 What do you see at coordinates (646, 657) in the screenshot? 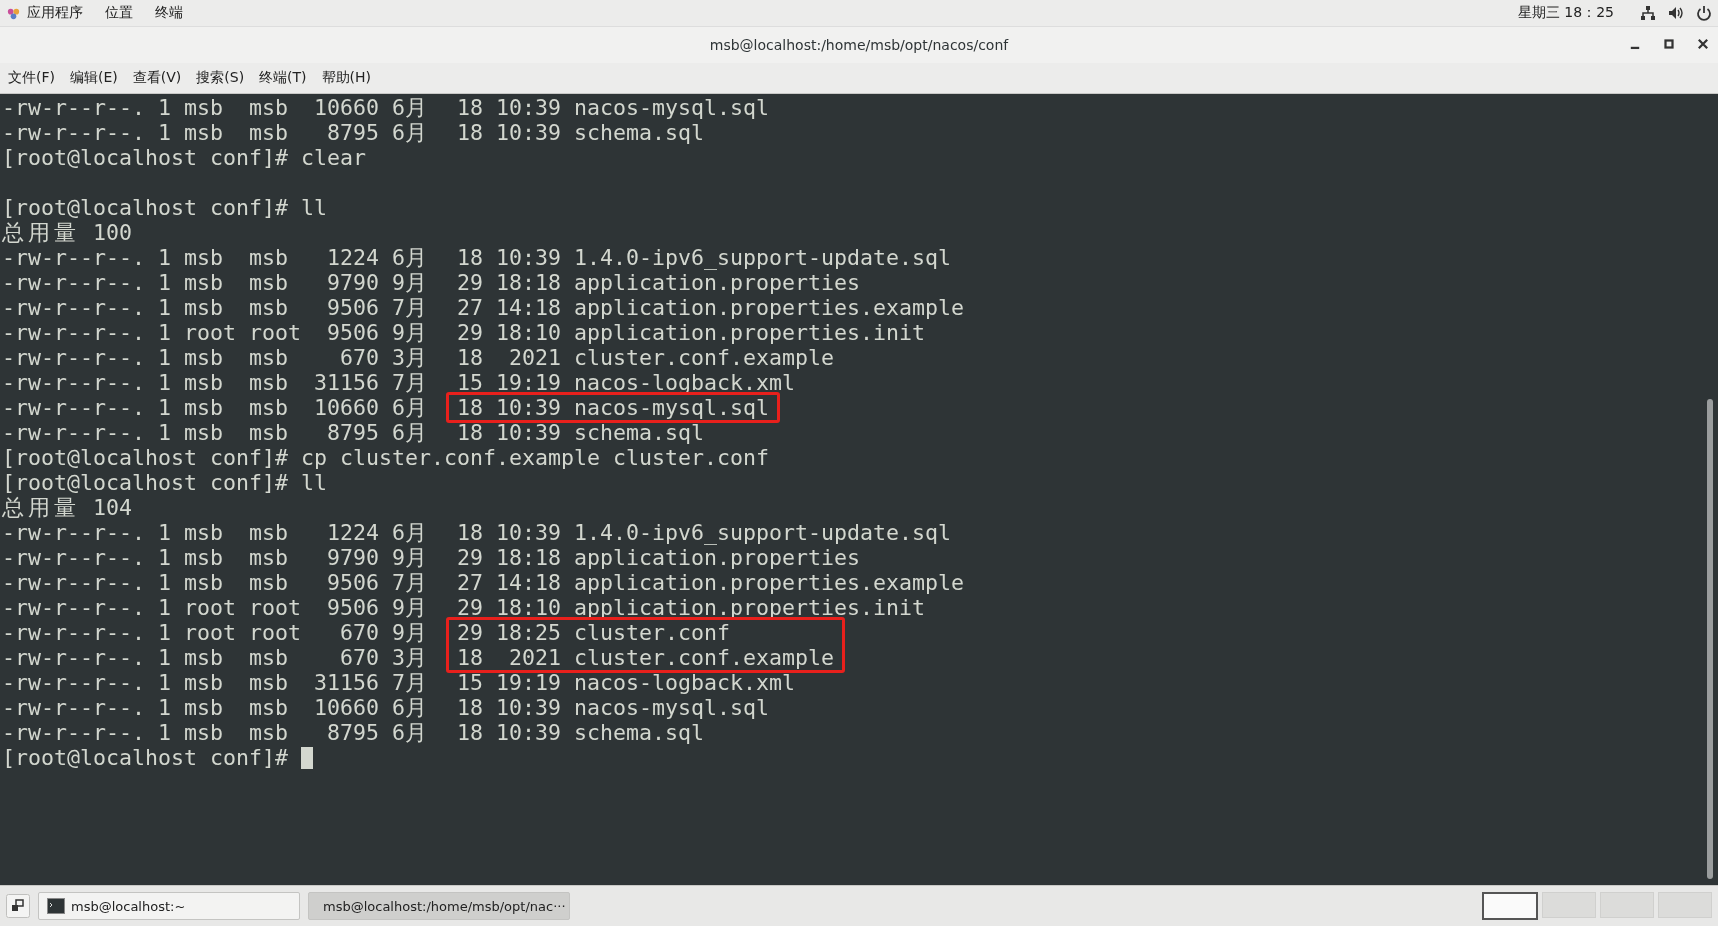
I see `terminal-line: 18 2021 cluster.conf.example` at bounding box center [646, 657].